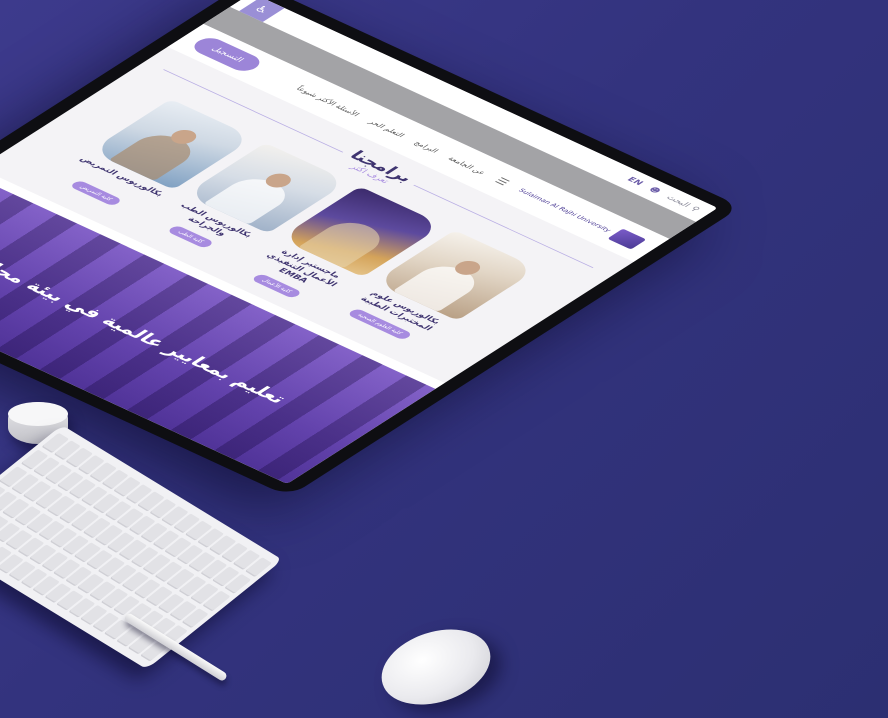  I want to click on logo-mark, so click(627, 239).